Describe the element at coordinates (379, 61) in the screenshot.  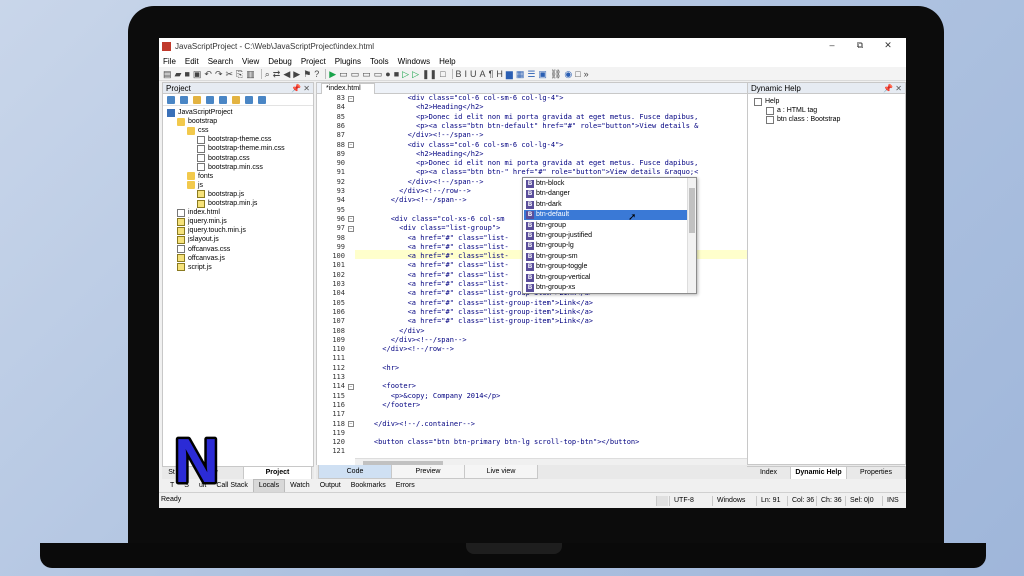
I see `menu-tools: Tools` at that location.